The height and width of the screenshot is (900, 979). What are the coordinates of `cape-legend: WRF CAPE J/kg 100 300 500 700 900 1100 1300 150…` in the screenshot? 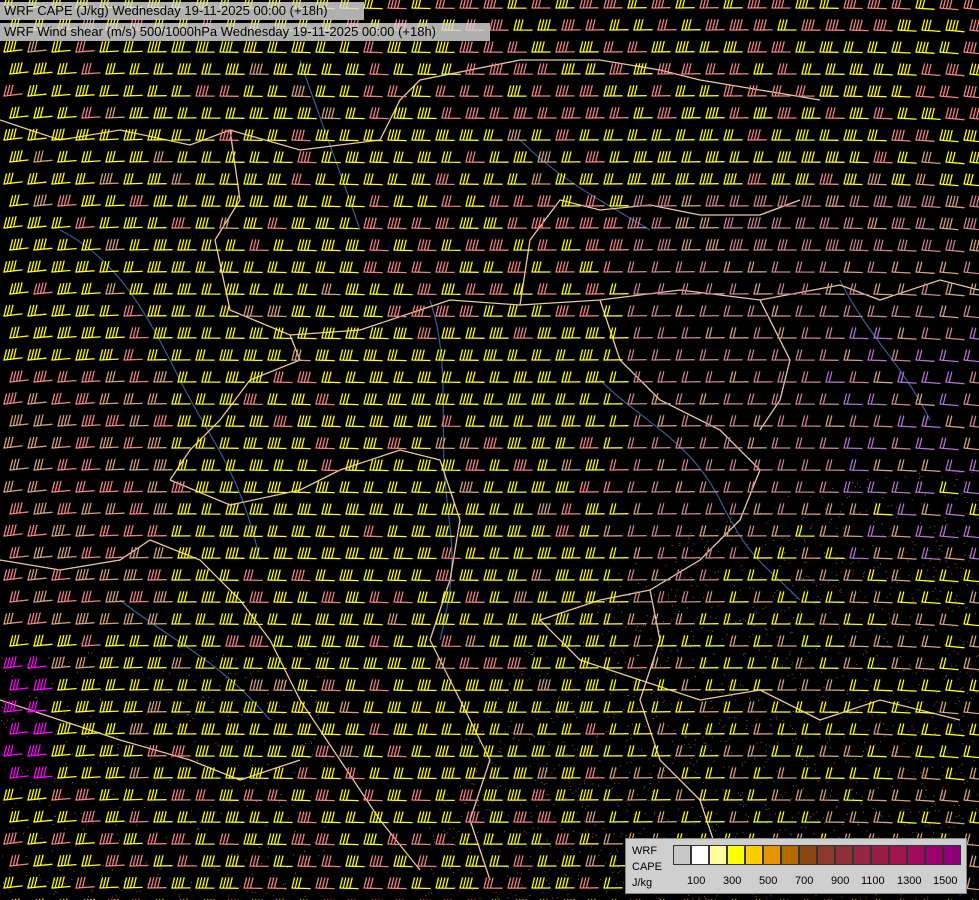 It's located at (796, 866).